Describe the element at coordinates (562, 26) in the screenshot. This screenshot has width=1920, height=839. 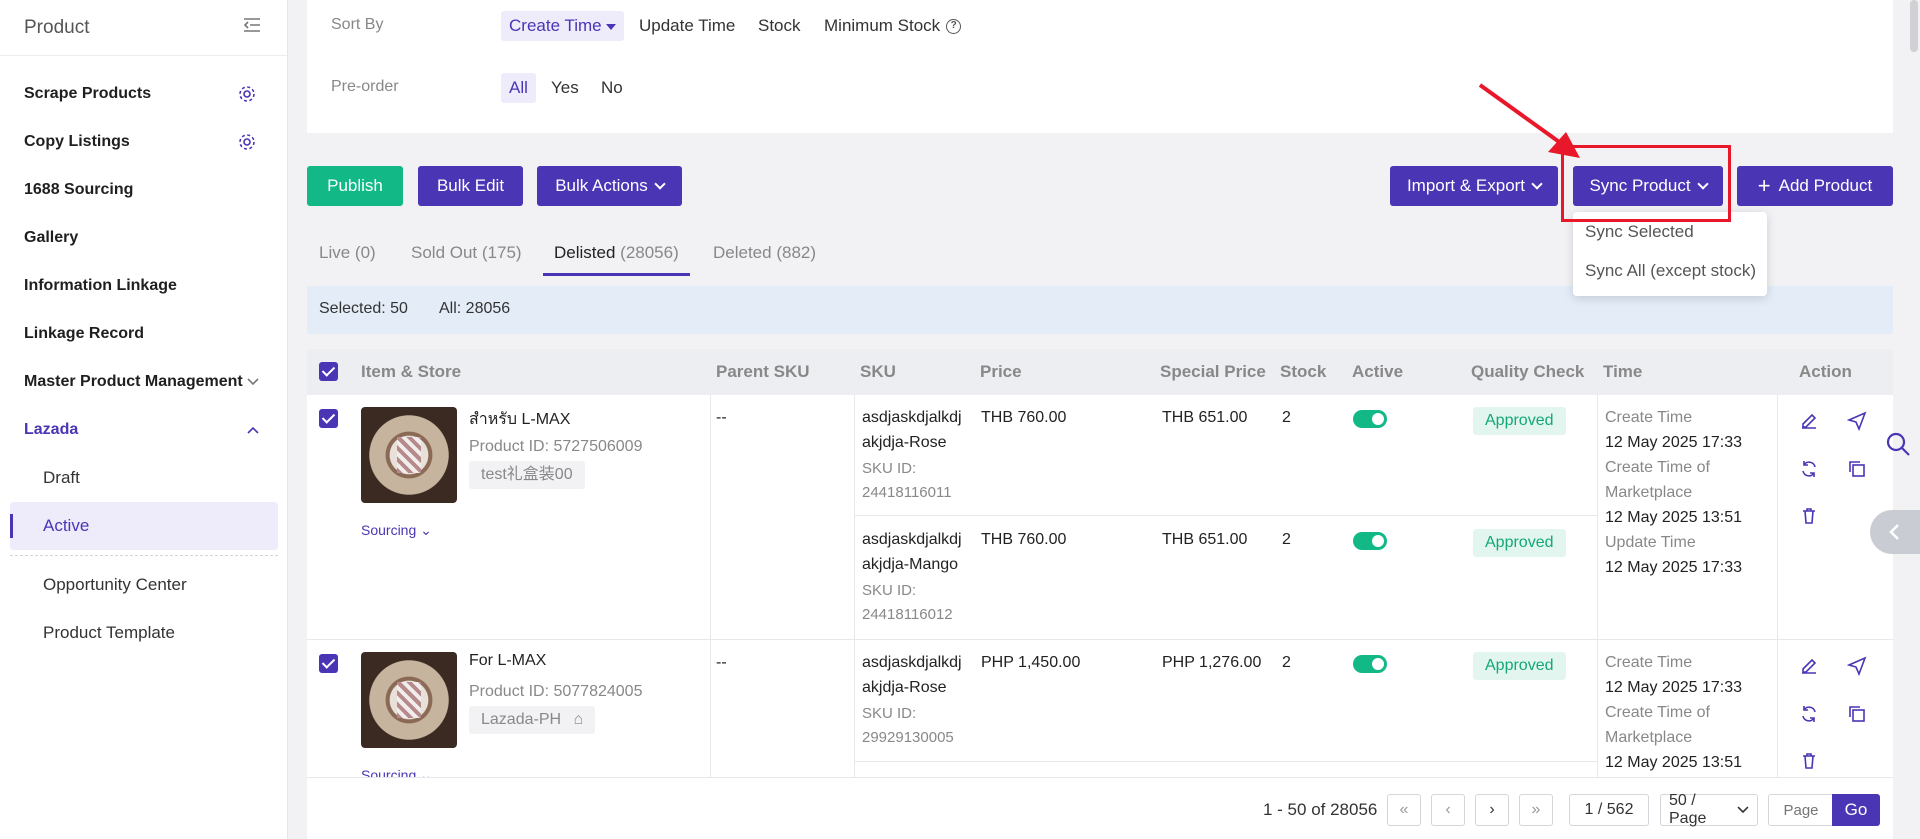
I see `sort-create-time: Create Time` at that location.